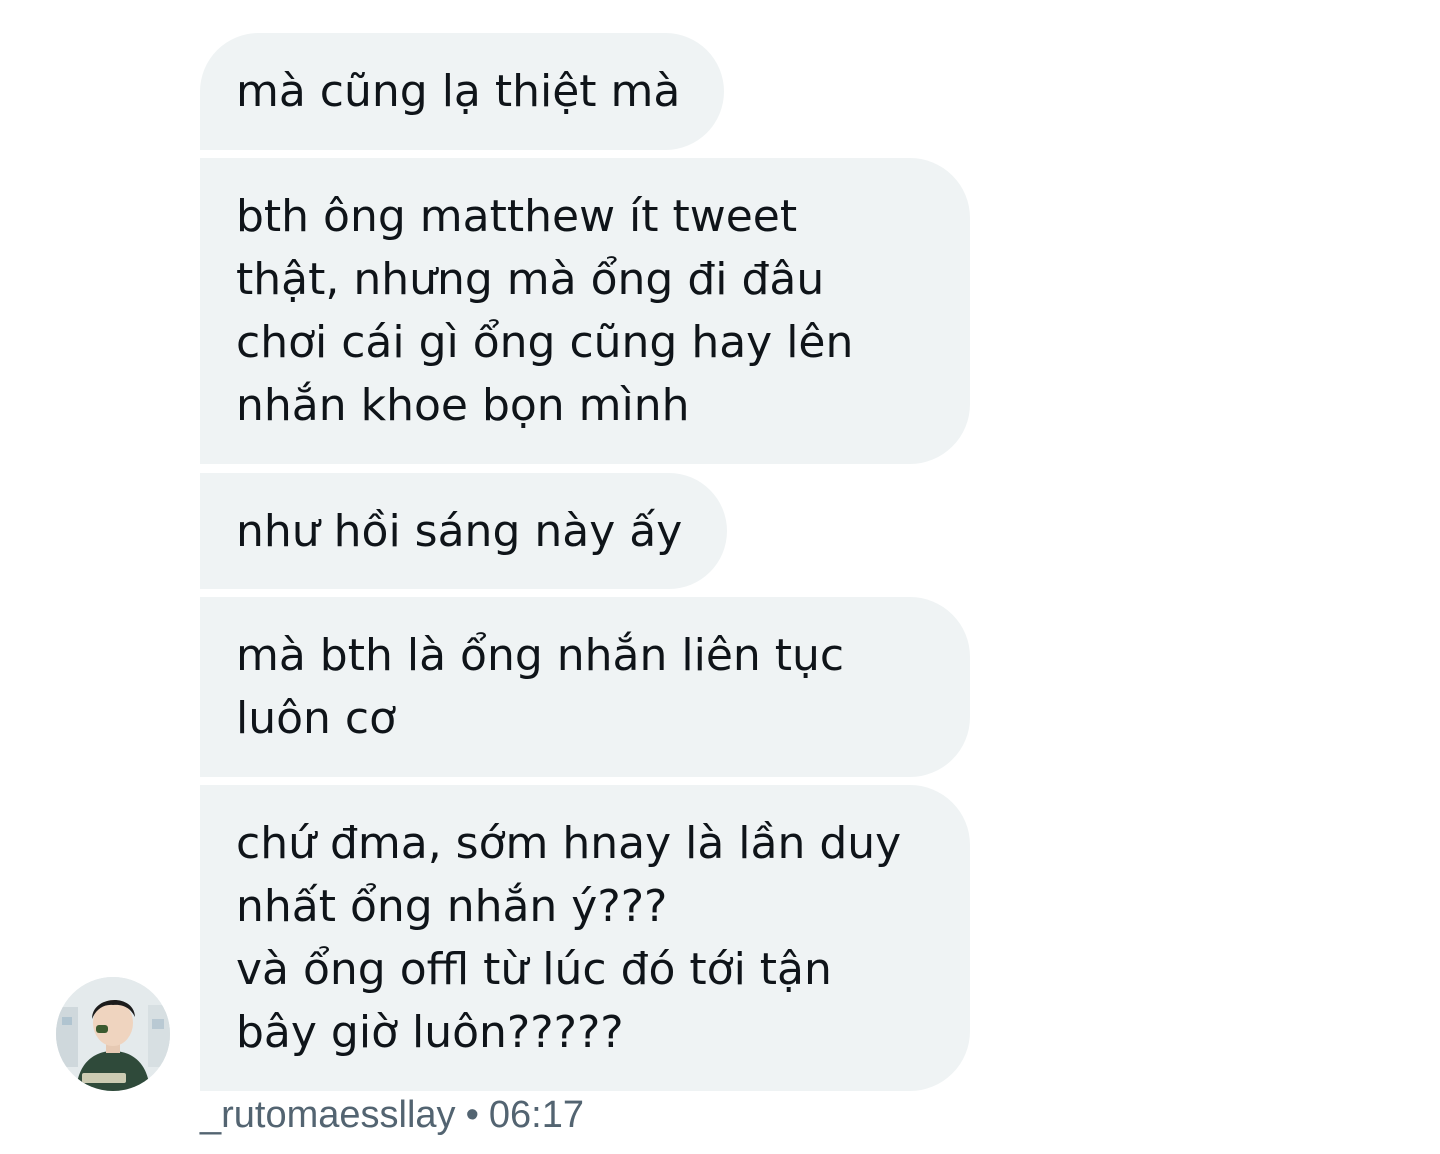  I want to click on message-bubble: mà cũng lạ thiệt mà, so click(462, 91).